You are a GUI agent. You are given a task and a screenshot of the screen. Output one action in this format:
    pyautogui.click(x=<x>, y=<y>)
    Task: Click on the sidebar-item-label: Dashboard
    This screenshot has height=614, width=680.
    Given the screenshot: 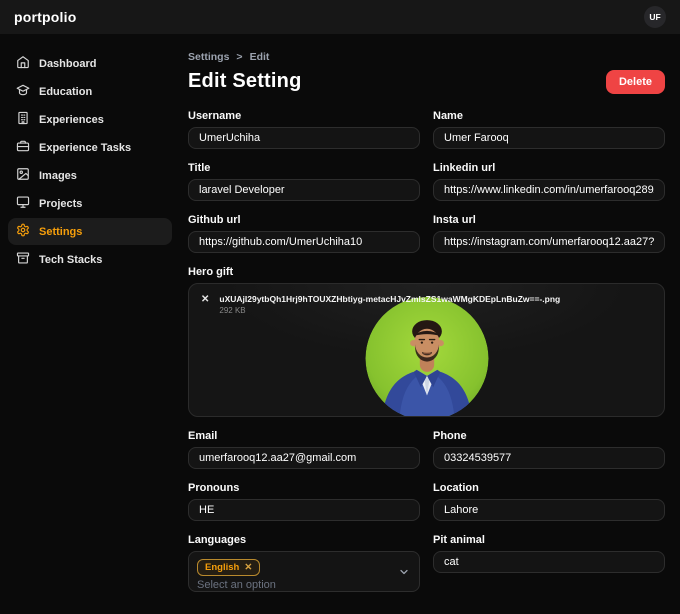 What is the action you would take?
    pyautogui.click(x=68, y=63)
    